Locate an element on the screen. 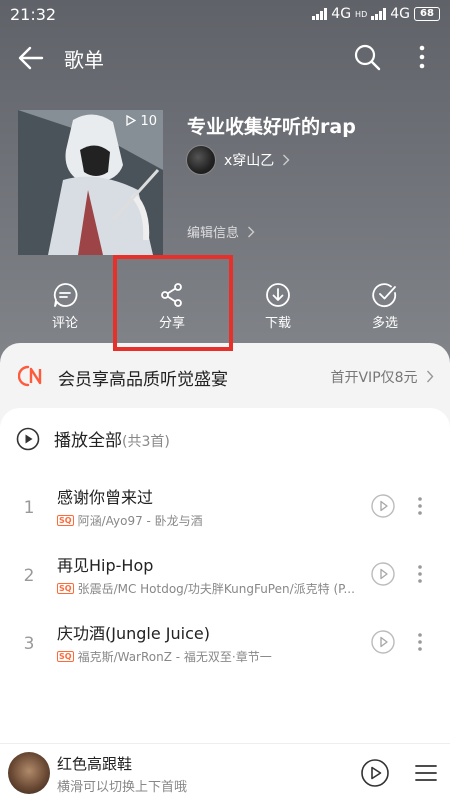 The image size is (450, 800). status-indicators: 4G HD 4G 68 is located at coordinates (376, 14).